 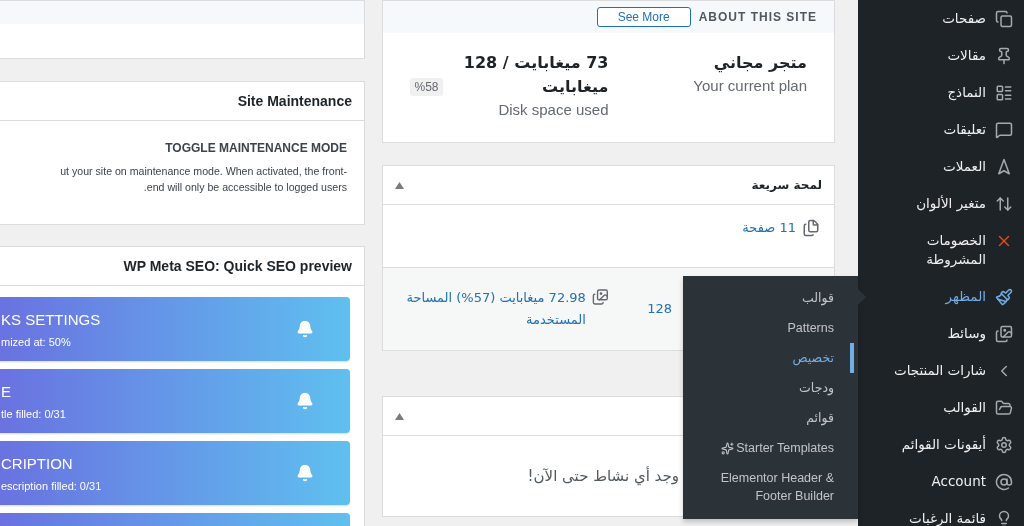 I want to click on metric-title: KS SETTINGS, so click(x=51, y=319).